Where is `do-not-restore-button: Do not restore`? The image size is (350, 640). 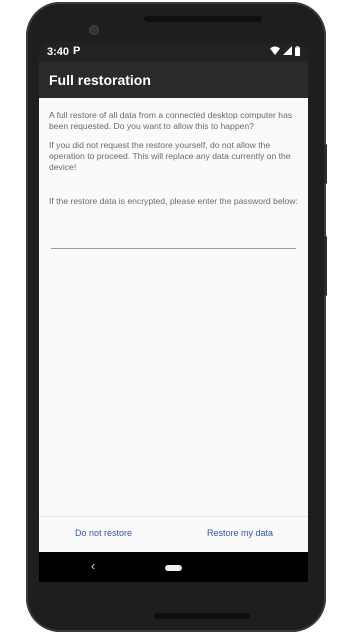 do-not-restore-button: Do not restore is located at coordinates (103, 533).